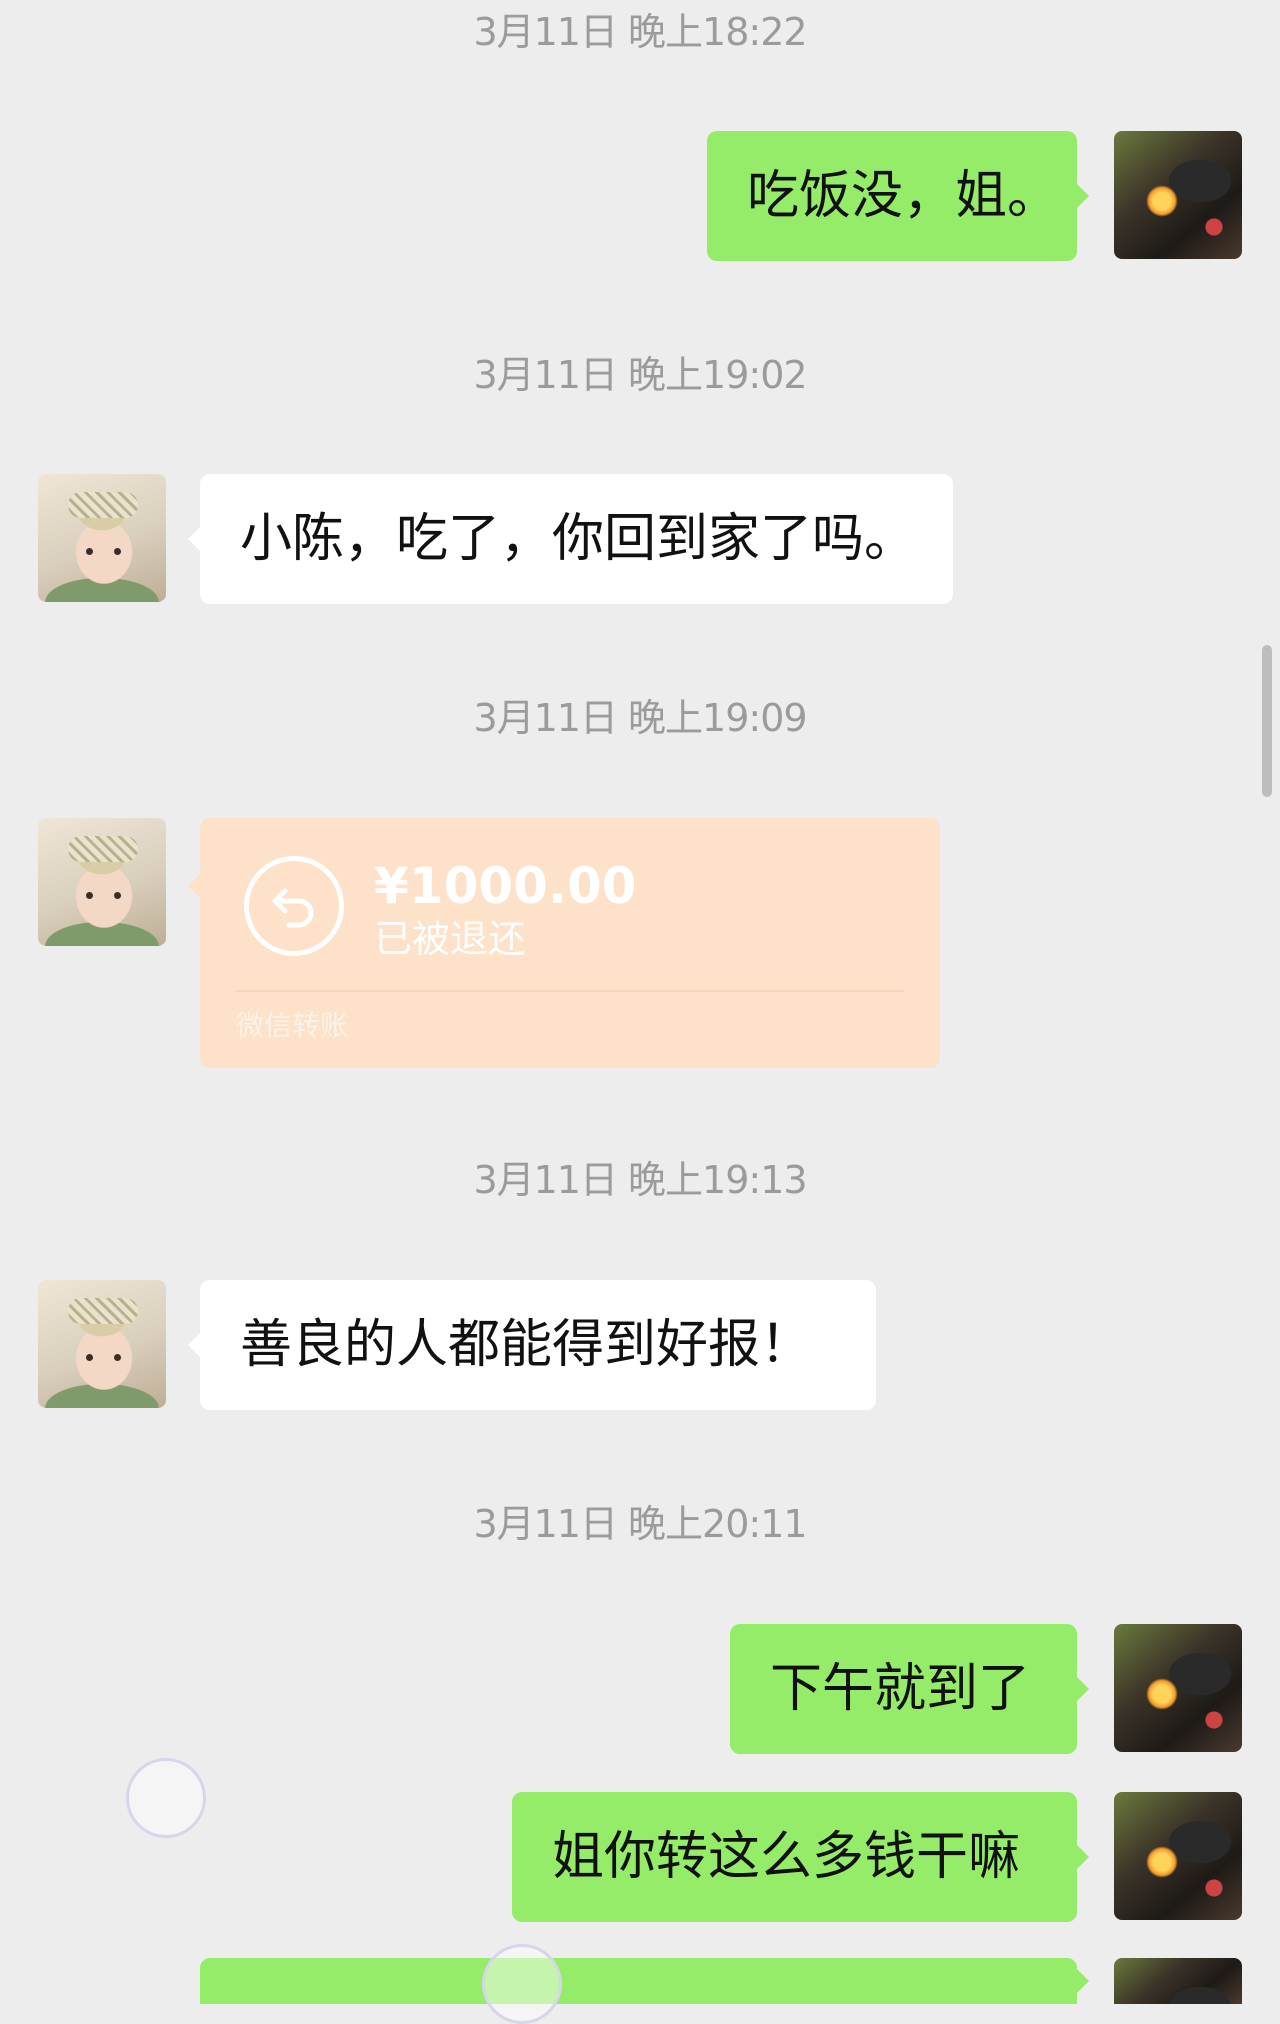  What do you see at coordinates (1267, 721) in the screenshot?
I see `scrollbar-thumb` at bounding box center [1267, 721].